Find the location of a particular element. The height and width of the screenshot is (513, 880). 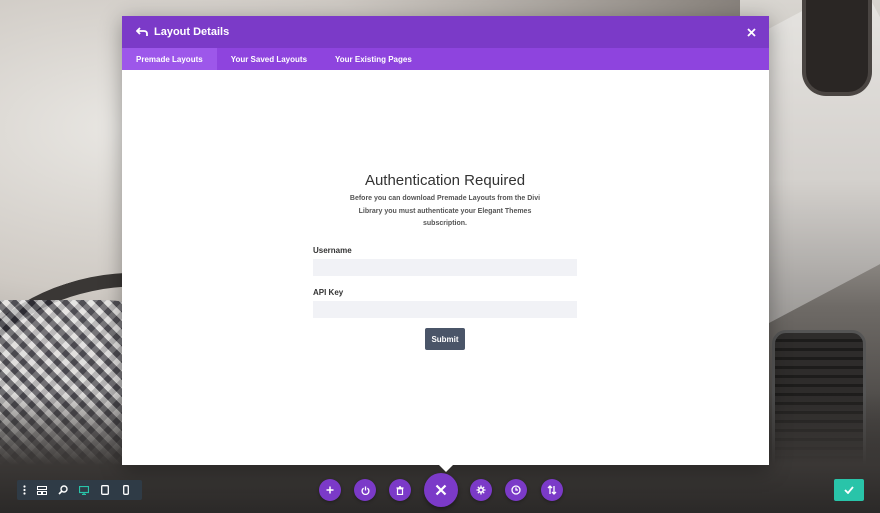

undo-arrow-icon is located at coordinates (142, 31).